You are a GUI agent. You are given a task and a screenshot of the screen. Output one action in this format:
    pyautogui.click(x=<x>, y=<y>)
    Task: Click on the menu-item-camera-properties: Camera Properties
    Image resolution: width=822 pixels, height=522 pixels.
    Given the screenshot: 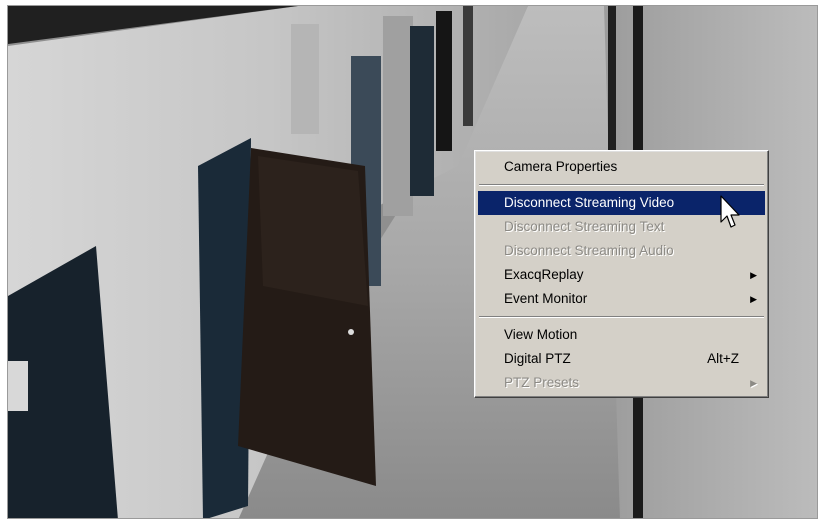 What is the action you would take?
    pyautogui.click(x=621, y=167)
    